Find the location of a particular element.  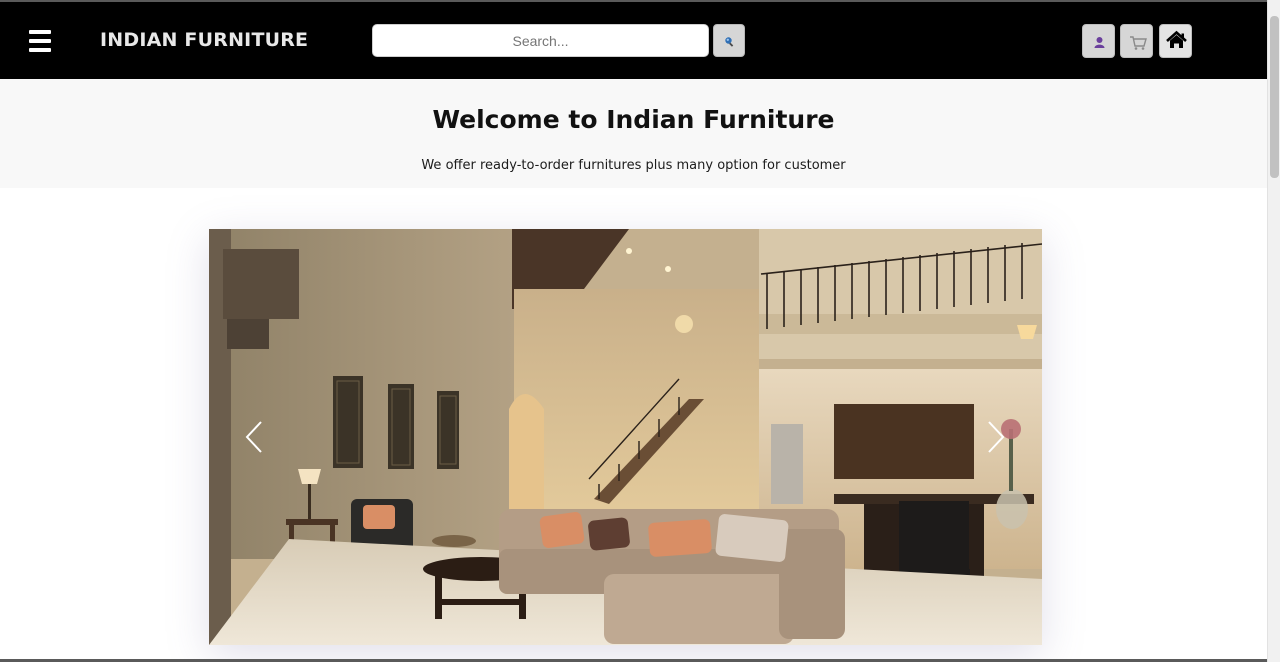

scrollbar-thumb is located at coordinates (1274, 97).